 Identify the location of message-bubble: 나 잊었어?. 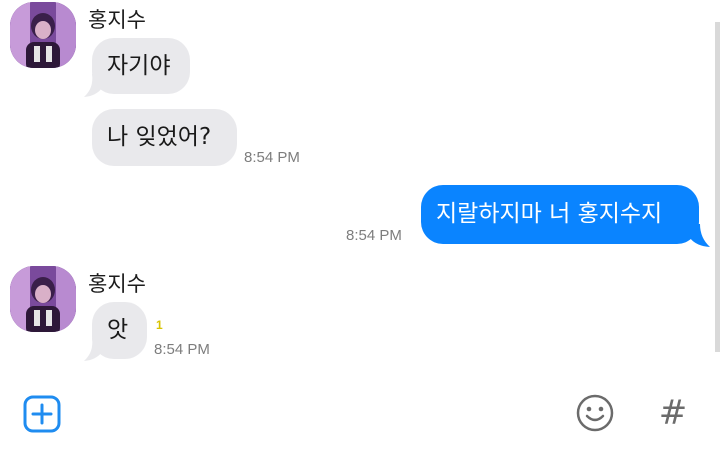
(164, 137).